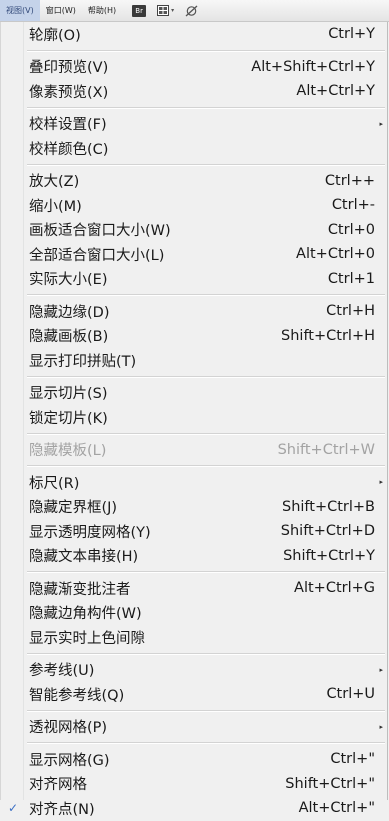  What do you see at coordinates (55, 206) in the screenshot?
I see `menu-item-label: 缩小(M)` at bounding box center [55, 206].